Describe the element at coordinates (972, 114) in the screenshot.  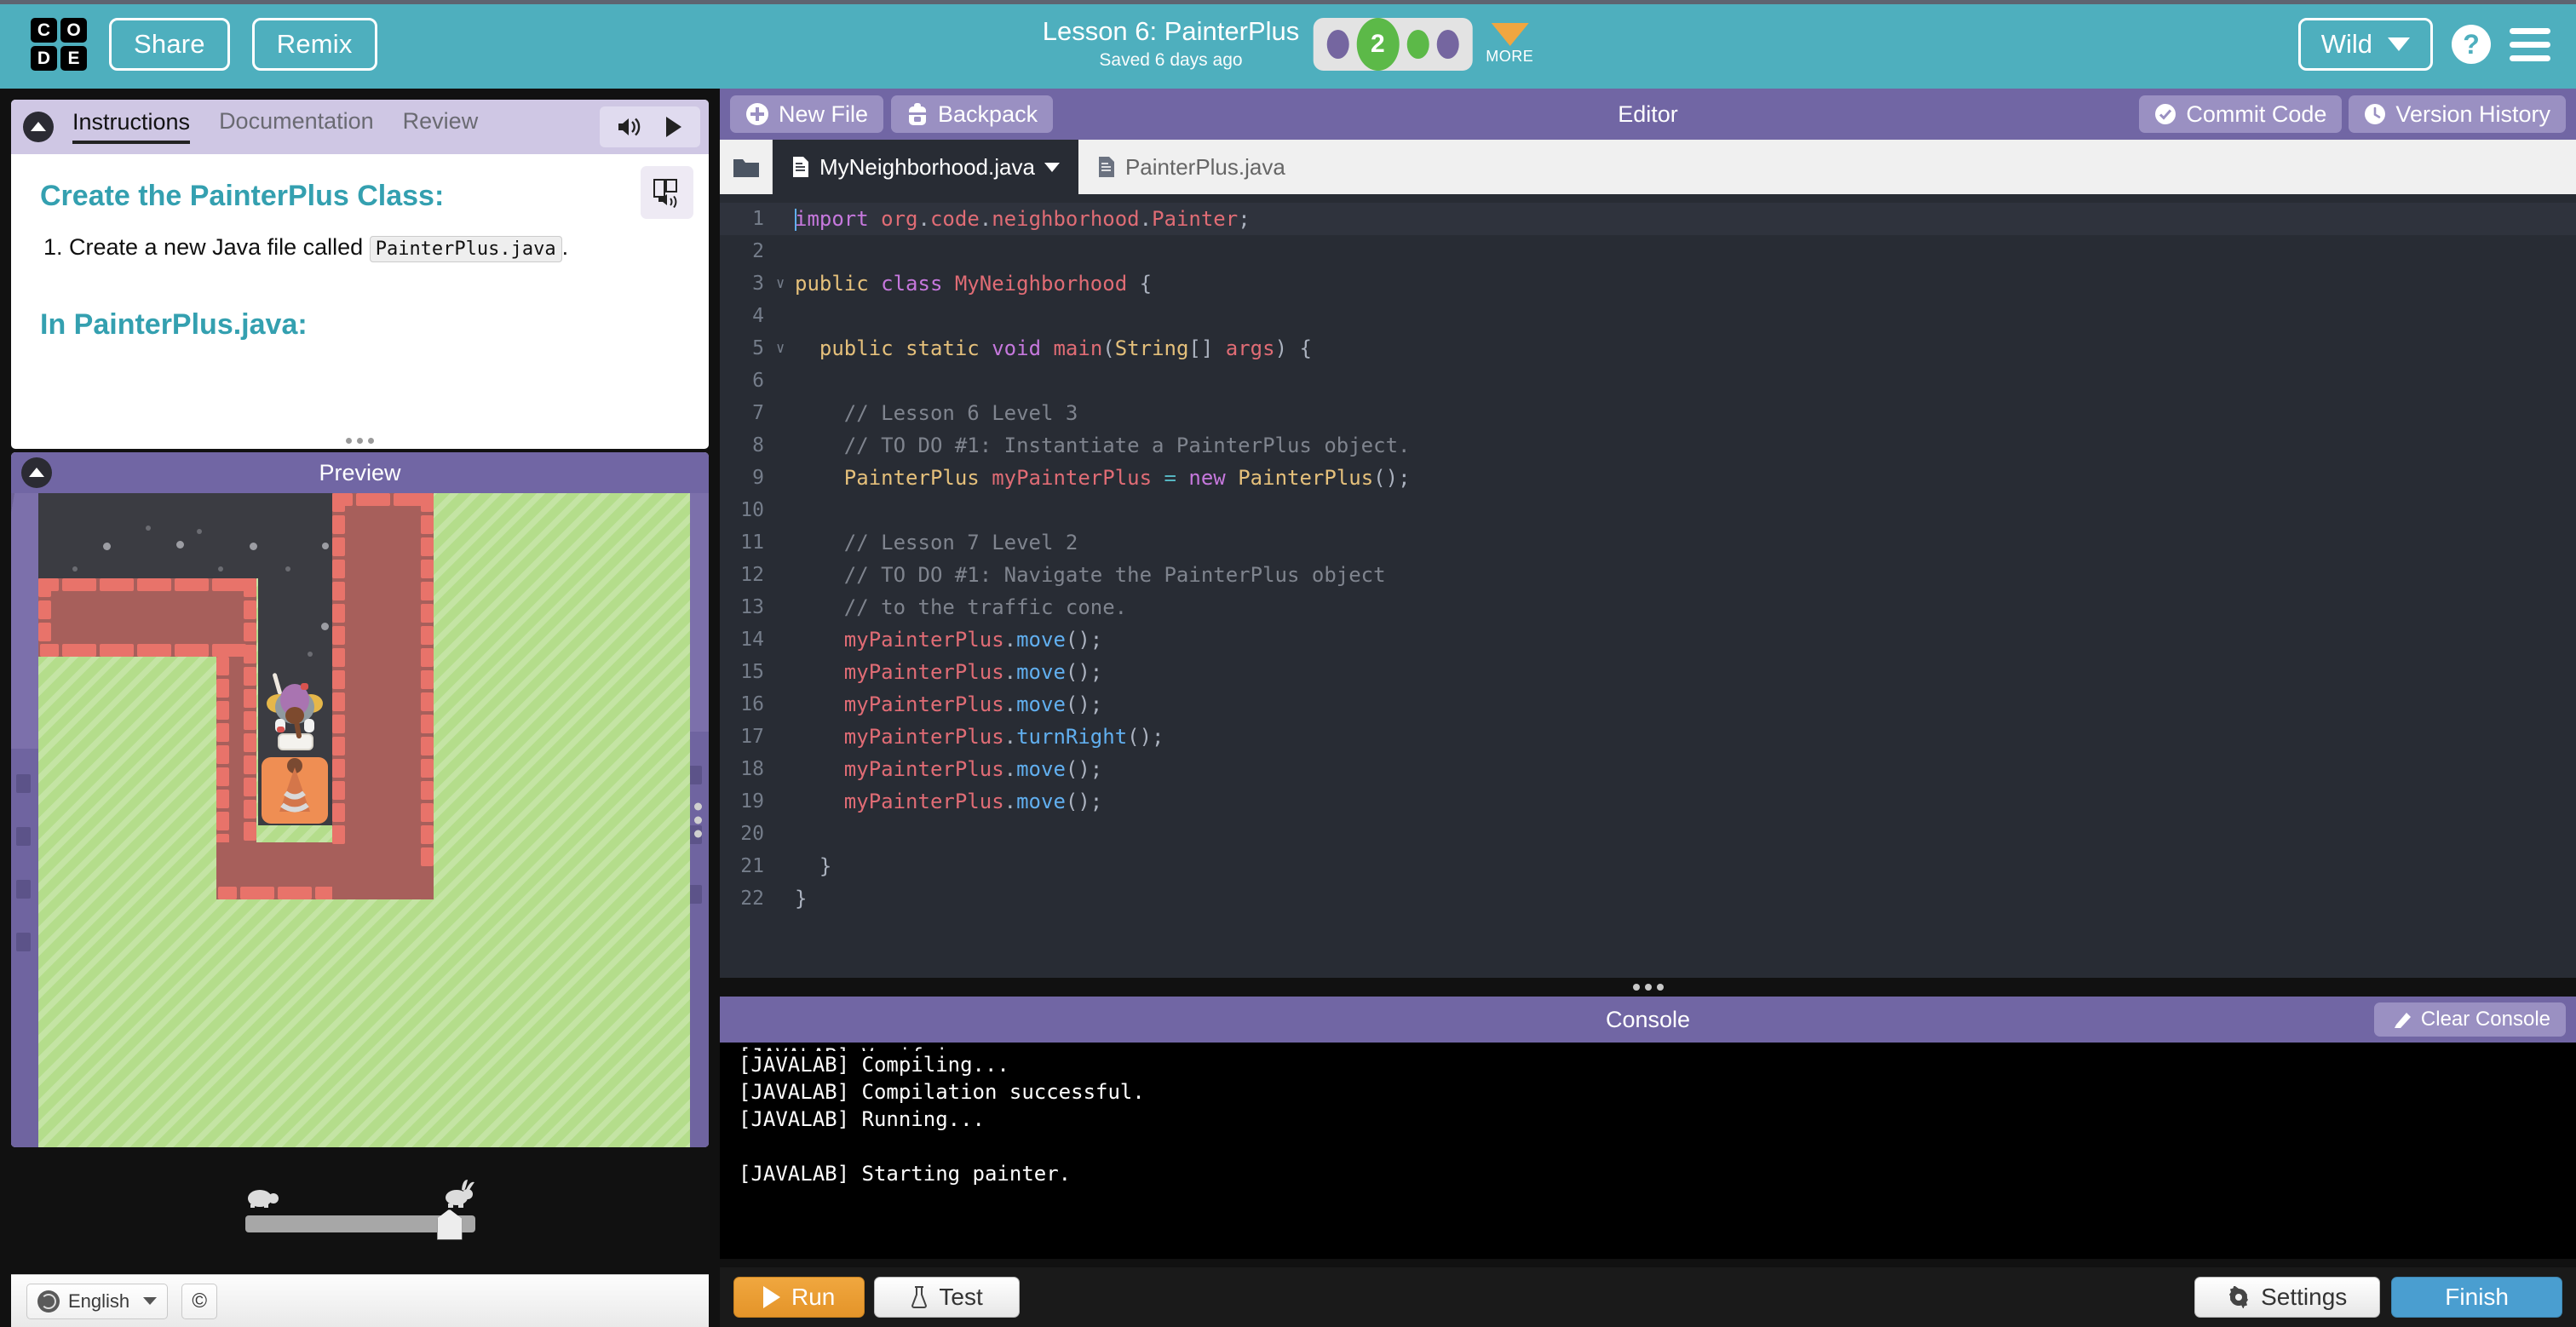
I see `backpack-button: Backpack` at that location.